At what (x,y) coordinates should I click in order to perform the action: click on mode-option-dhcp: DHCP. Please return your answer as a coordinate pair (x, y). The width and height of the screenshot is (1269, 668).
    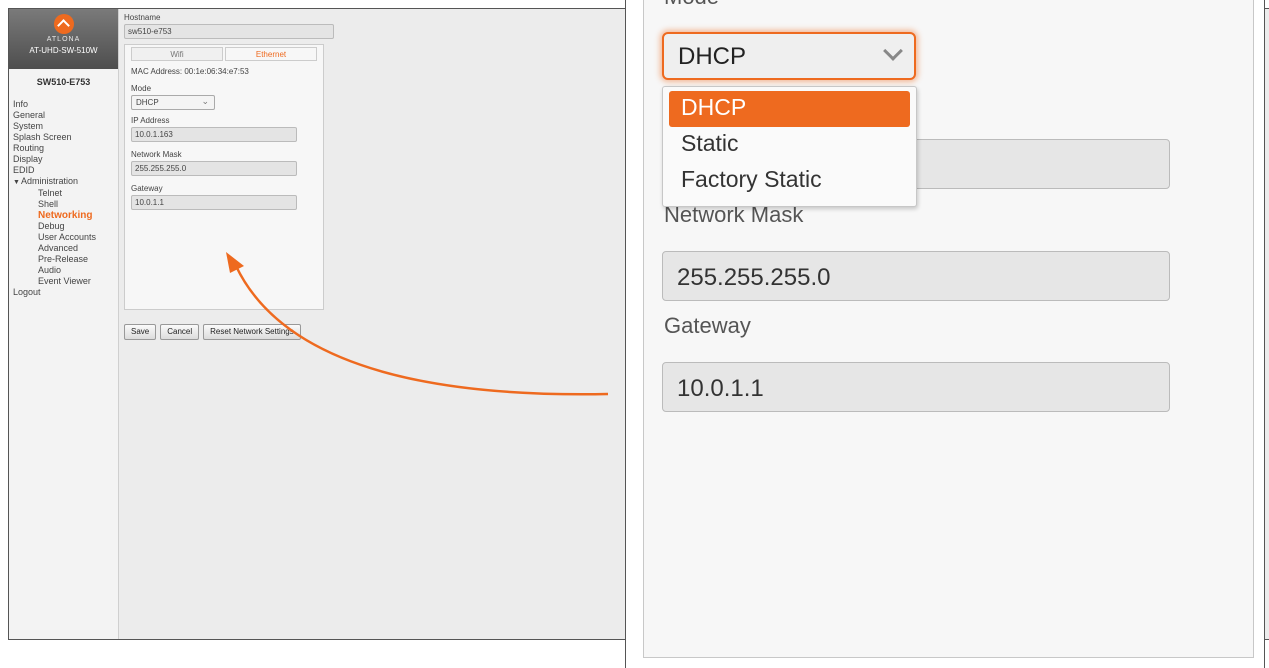
    Looking at the image, I should click on (789, 109).